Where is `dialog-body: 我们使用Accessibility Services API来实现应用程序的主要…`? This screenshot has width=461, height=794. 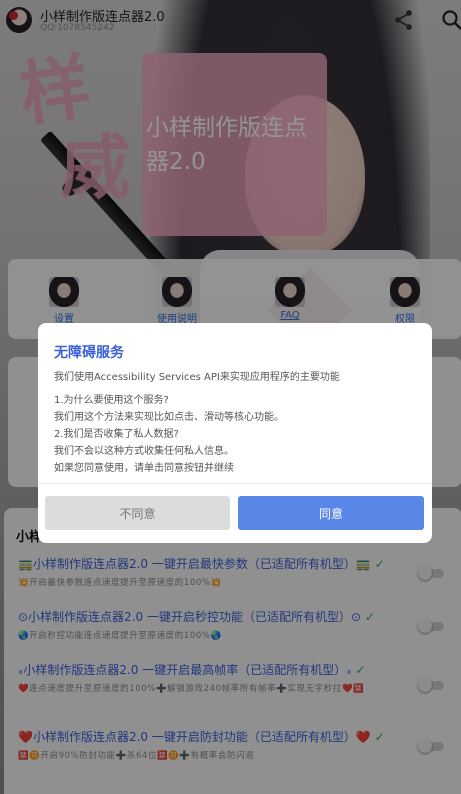
dialog-body: 我们使用Accessibility Services API来实现应用程序的主要… is located at coordinates (237, 423).